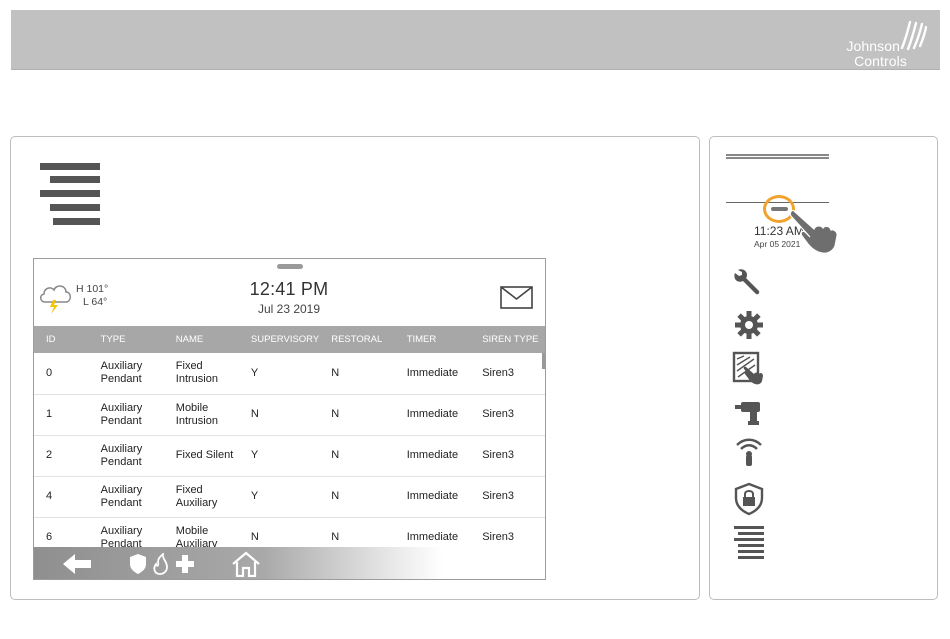  I want to click on weather-temps: H 101° L 64°, so click(92, 296).